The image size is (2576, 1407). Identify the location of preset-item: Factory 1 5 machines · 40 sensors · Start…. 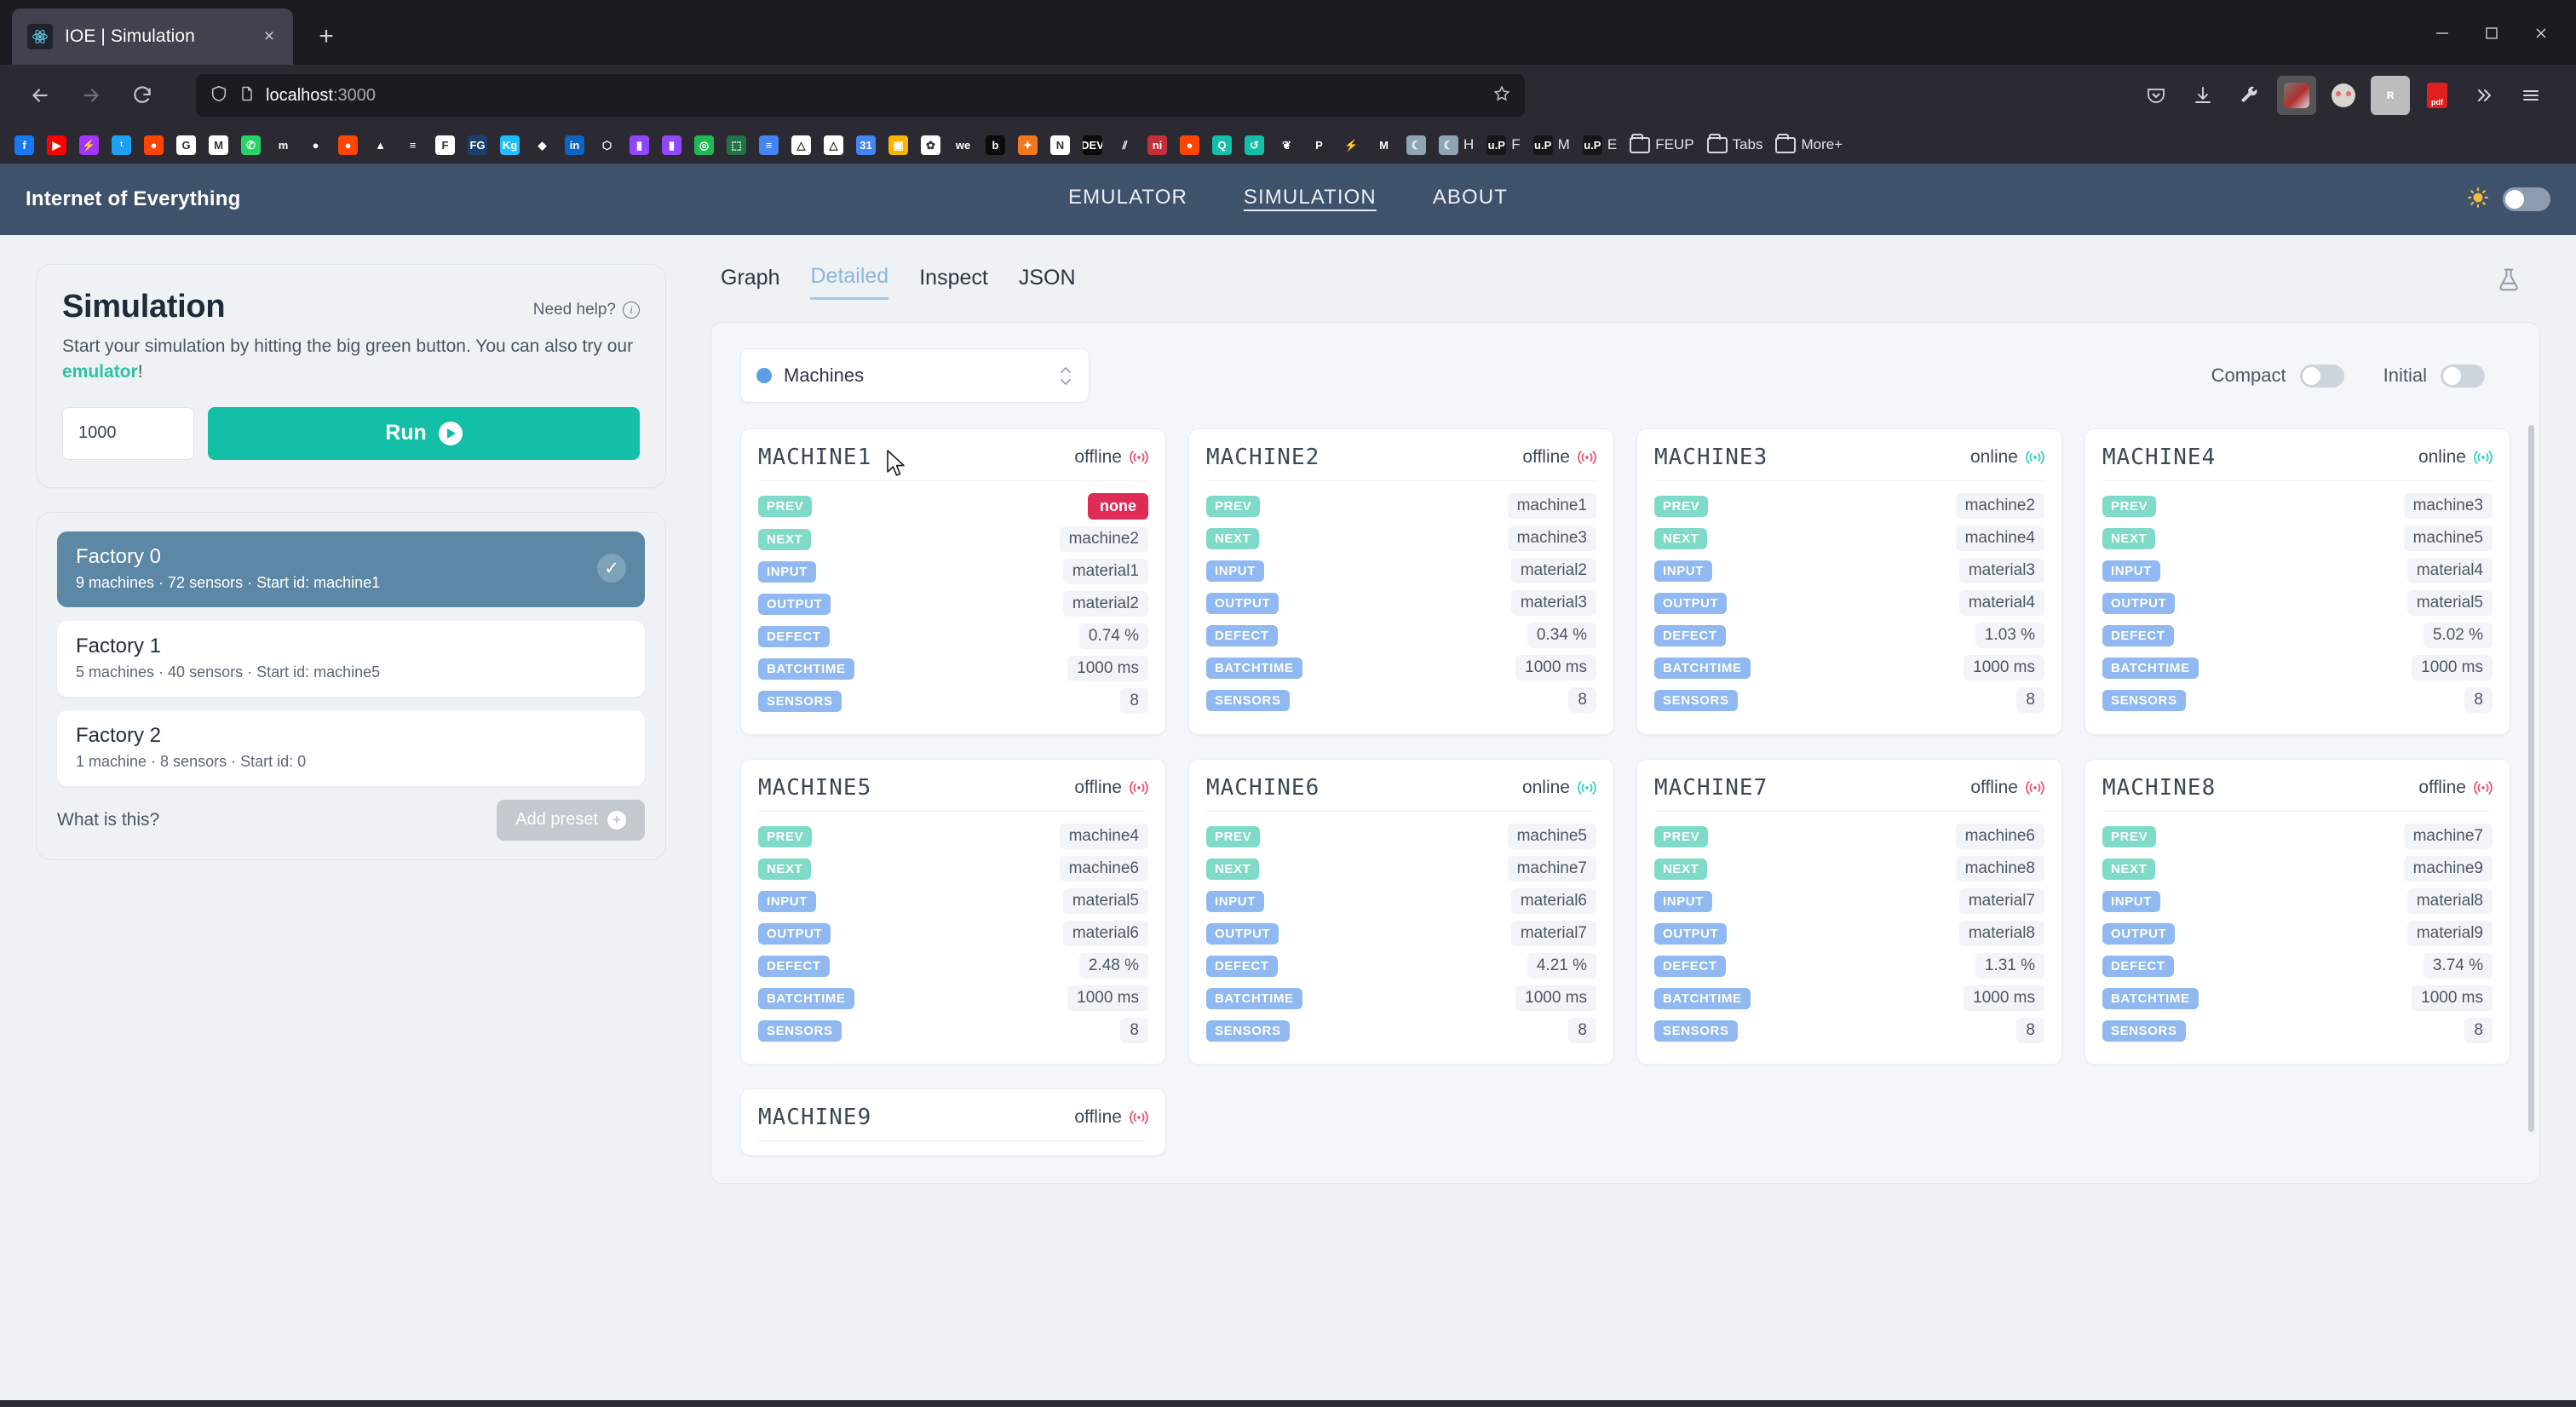
(351, 658).